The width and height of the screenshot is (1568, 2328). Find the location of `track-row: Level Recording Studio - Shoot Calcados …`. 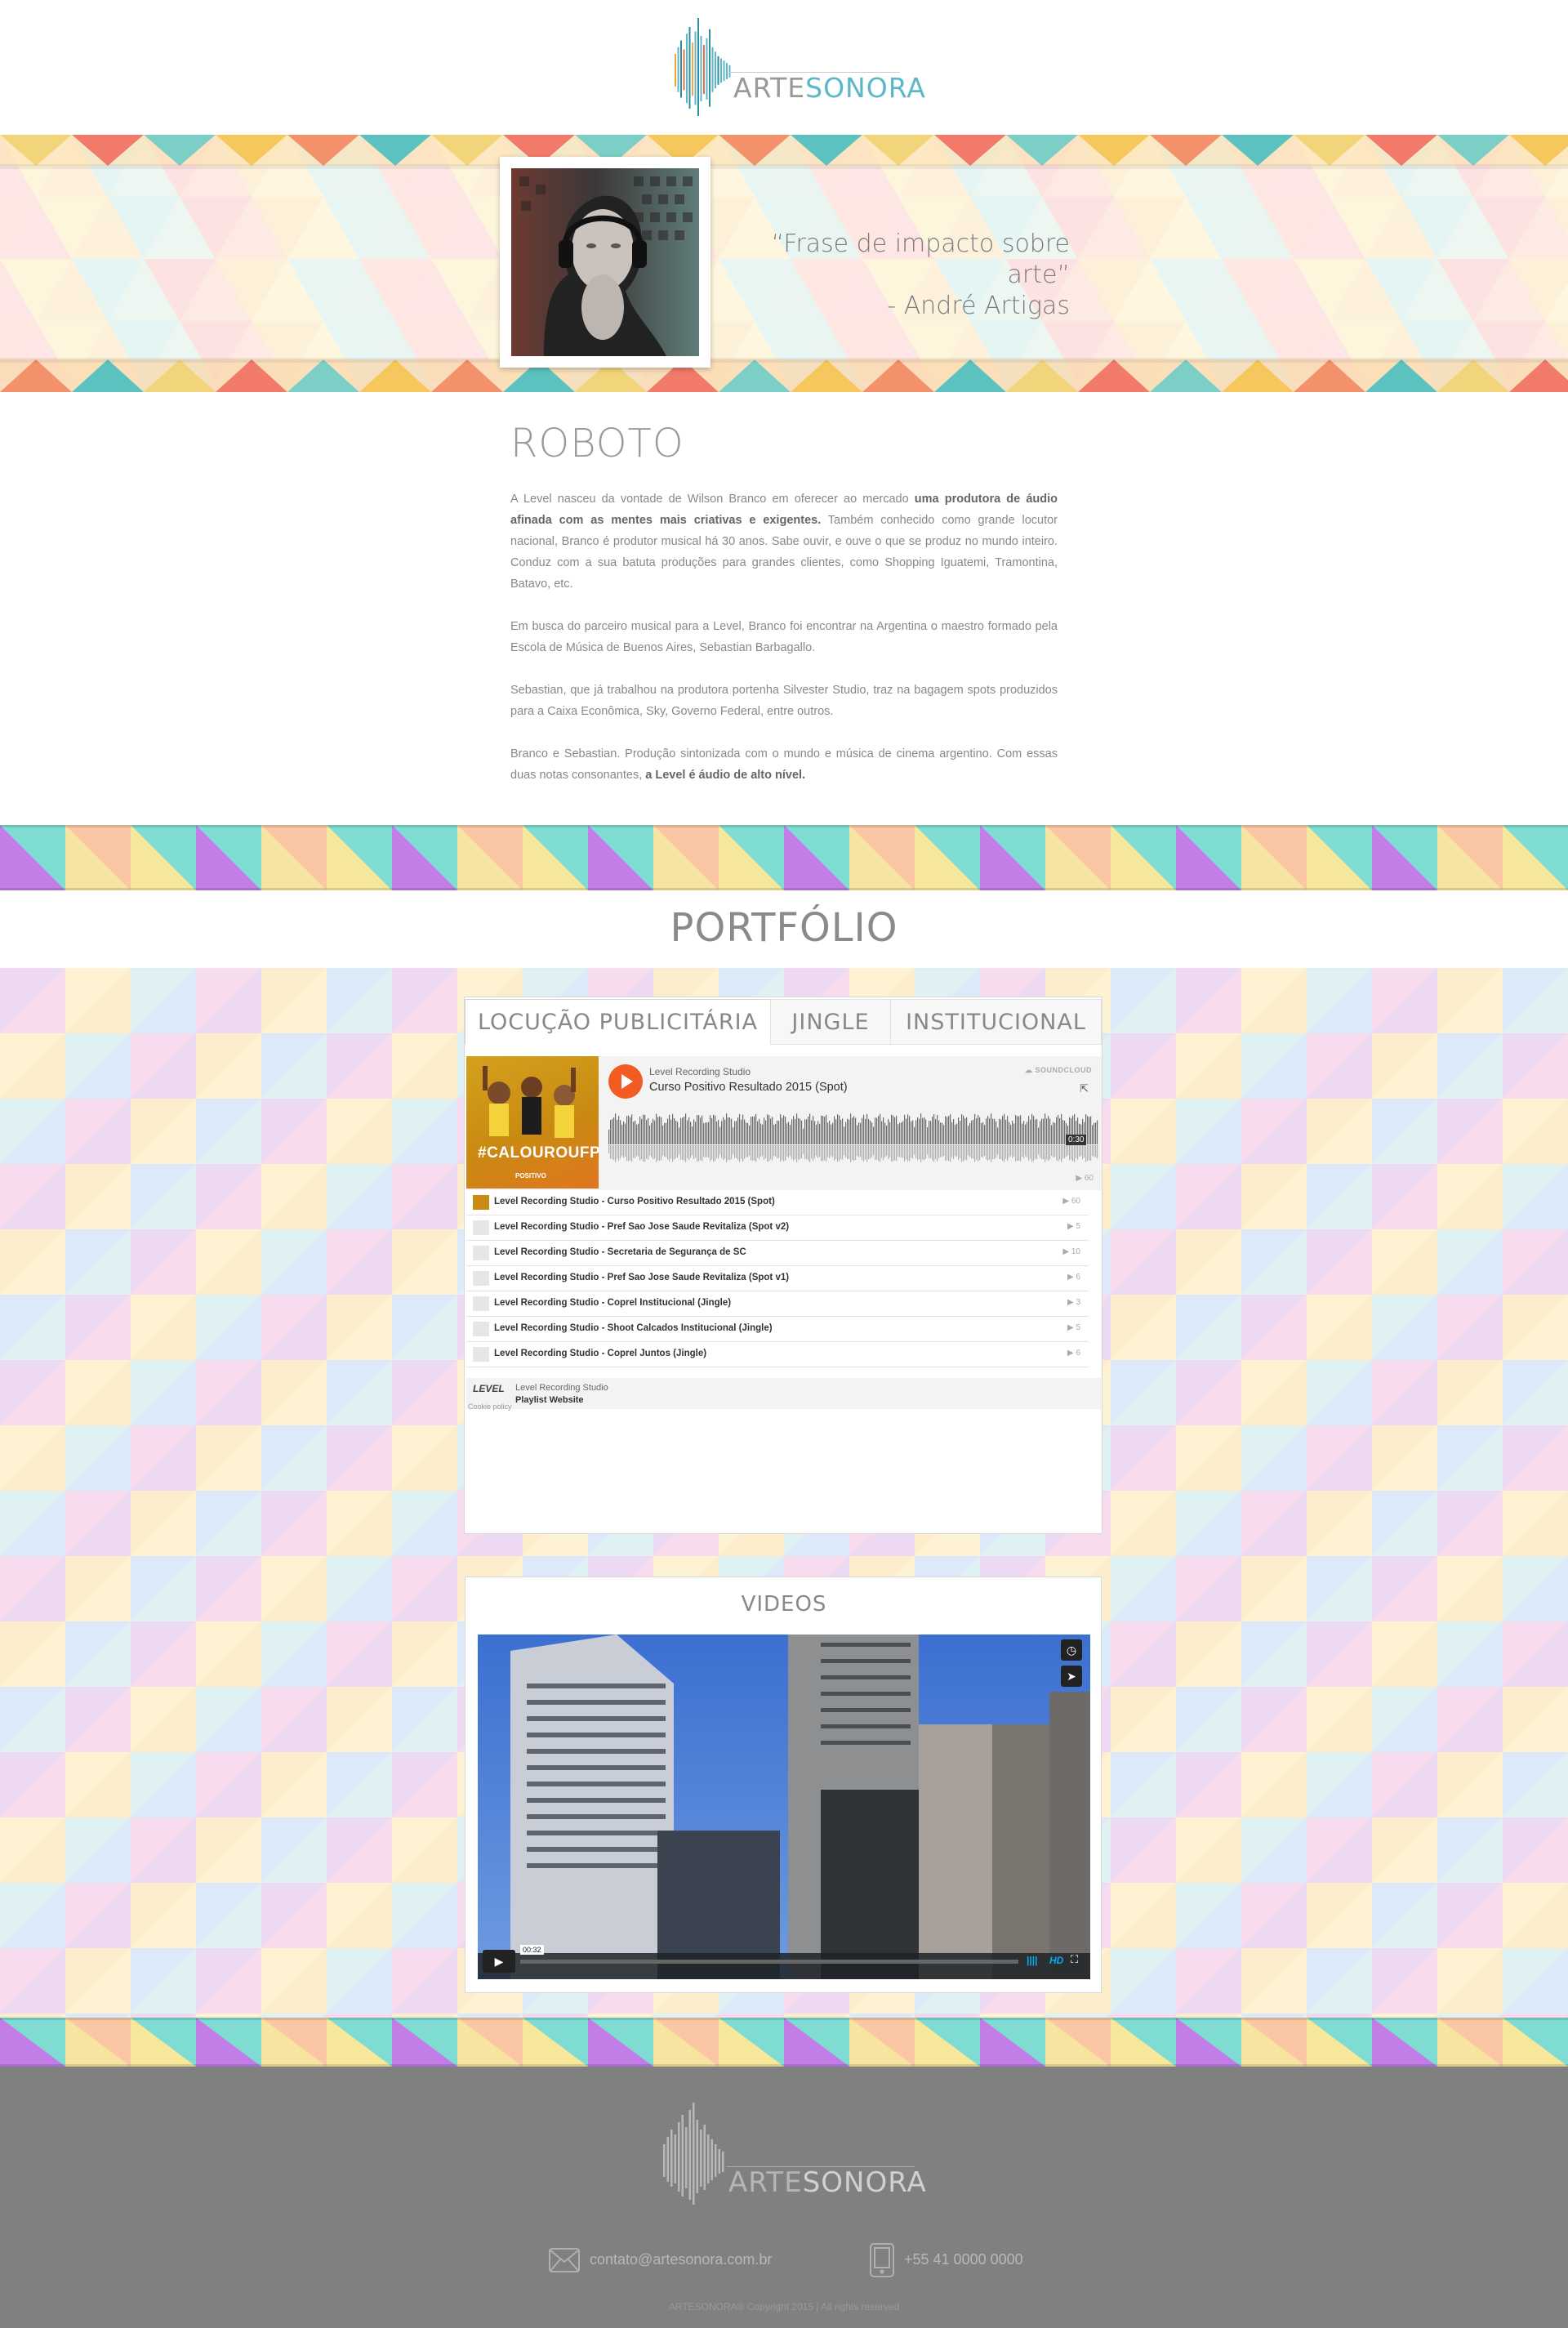

track-row: Level Recording Studio - Shoot Calcados … is located at coordinates (777, 1329).